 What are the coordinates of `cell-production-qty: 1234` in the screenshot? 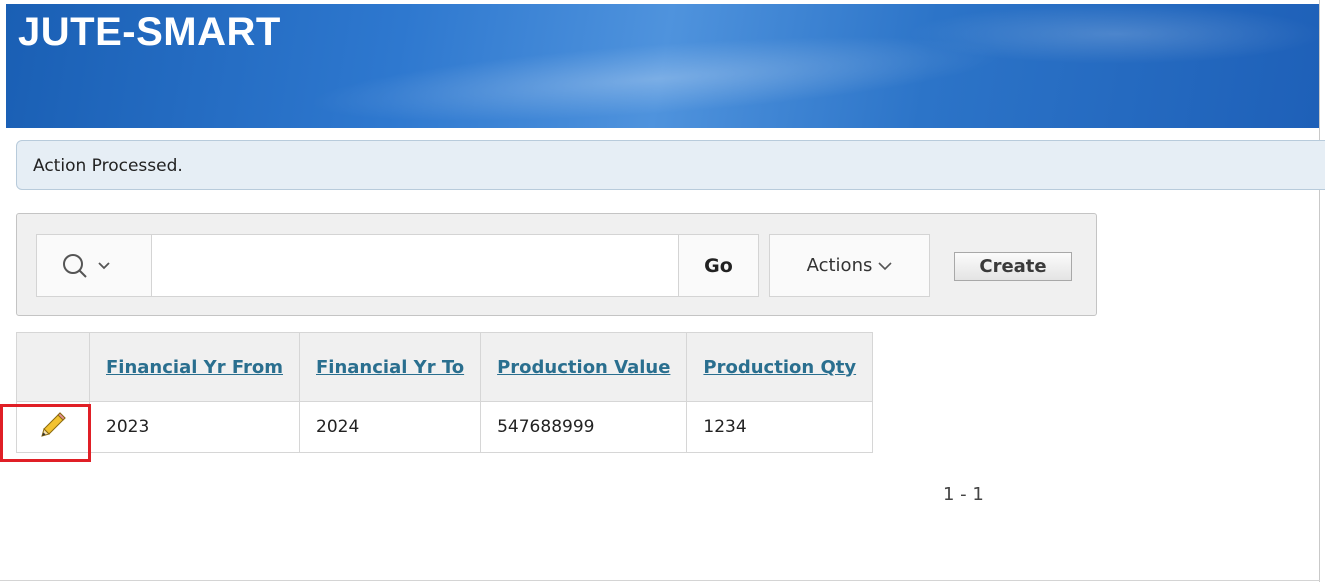 It's located at (780, 427).